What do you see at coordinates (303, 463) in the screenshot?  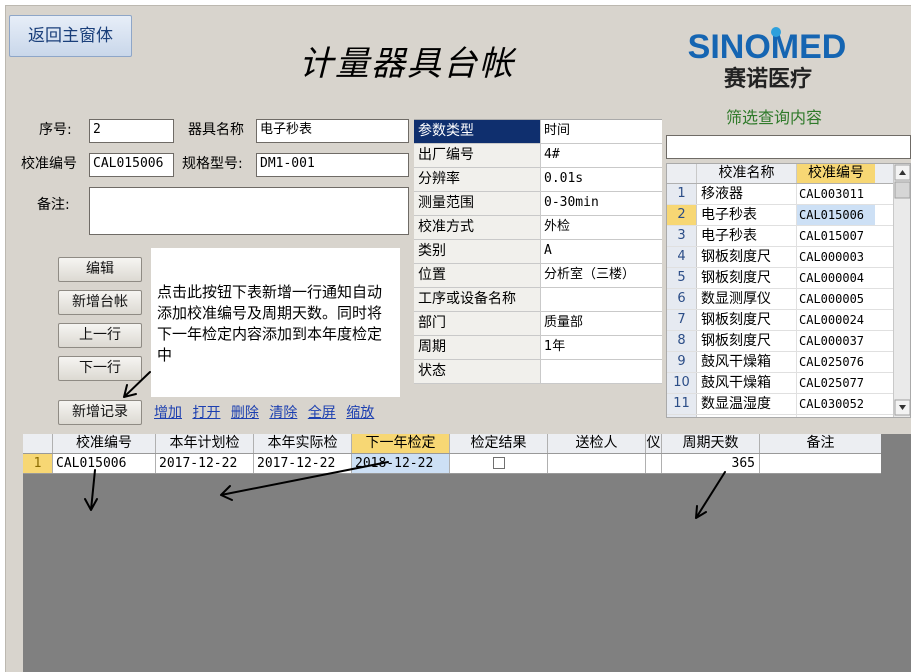 I see `grid-cell-actual: 2017-12-22` at bounding box center [303, 463].